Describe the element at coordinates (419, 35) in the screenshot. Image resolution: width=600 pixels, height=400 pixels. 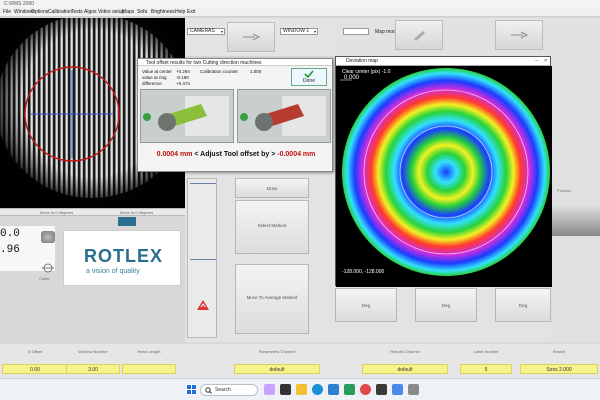
I see `map-tool-button` at that location.